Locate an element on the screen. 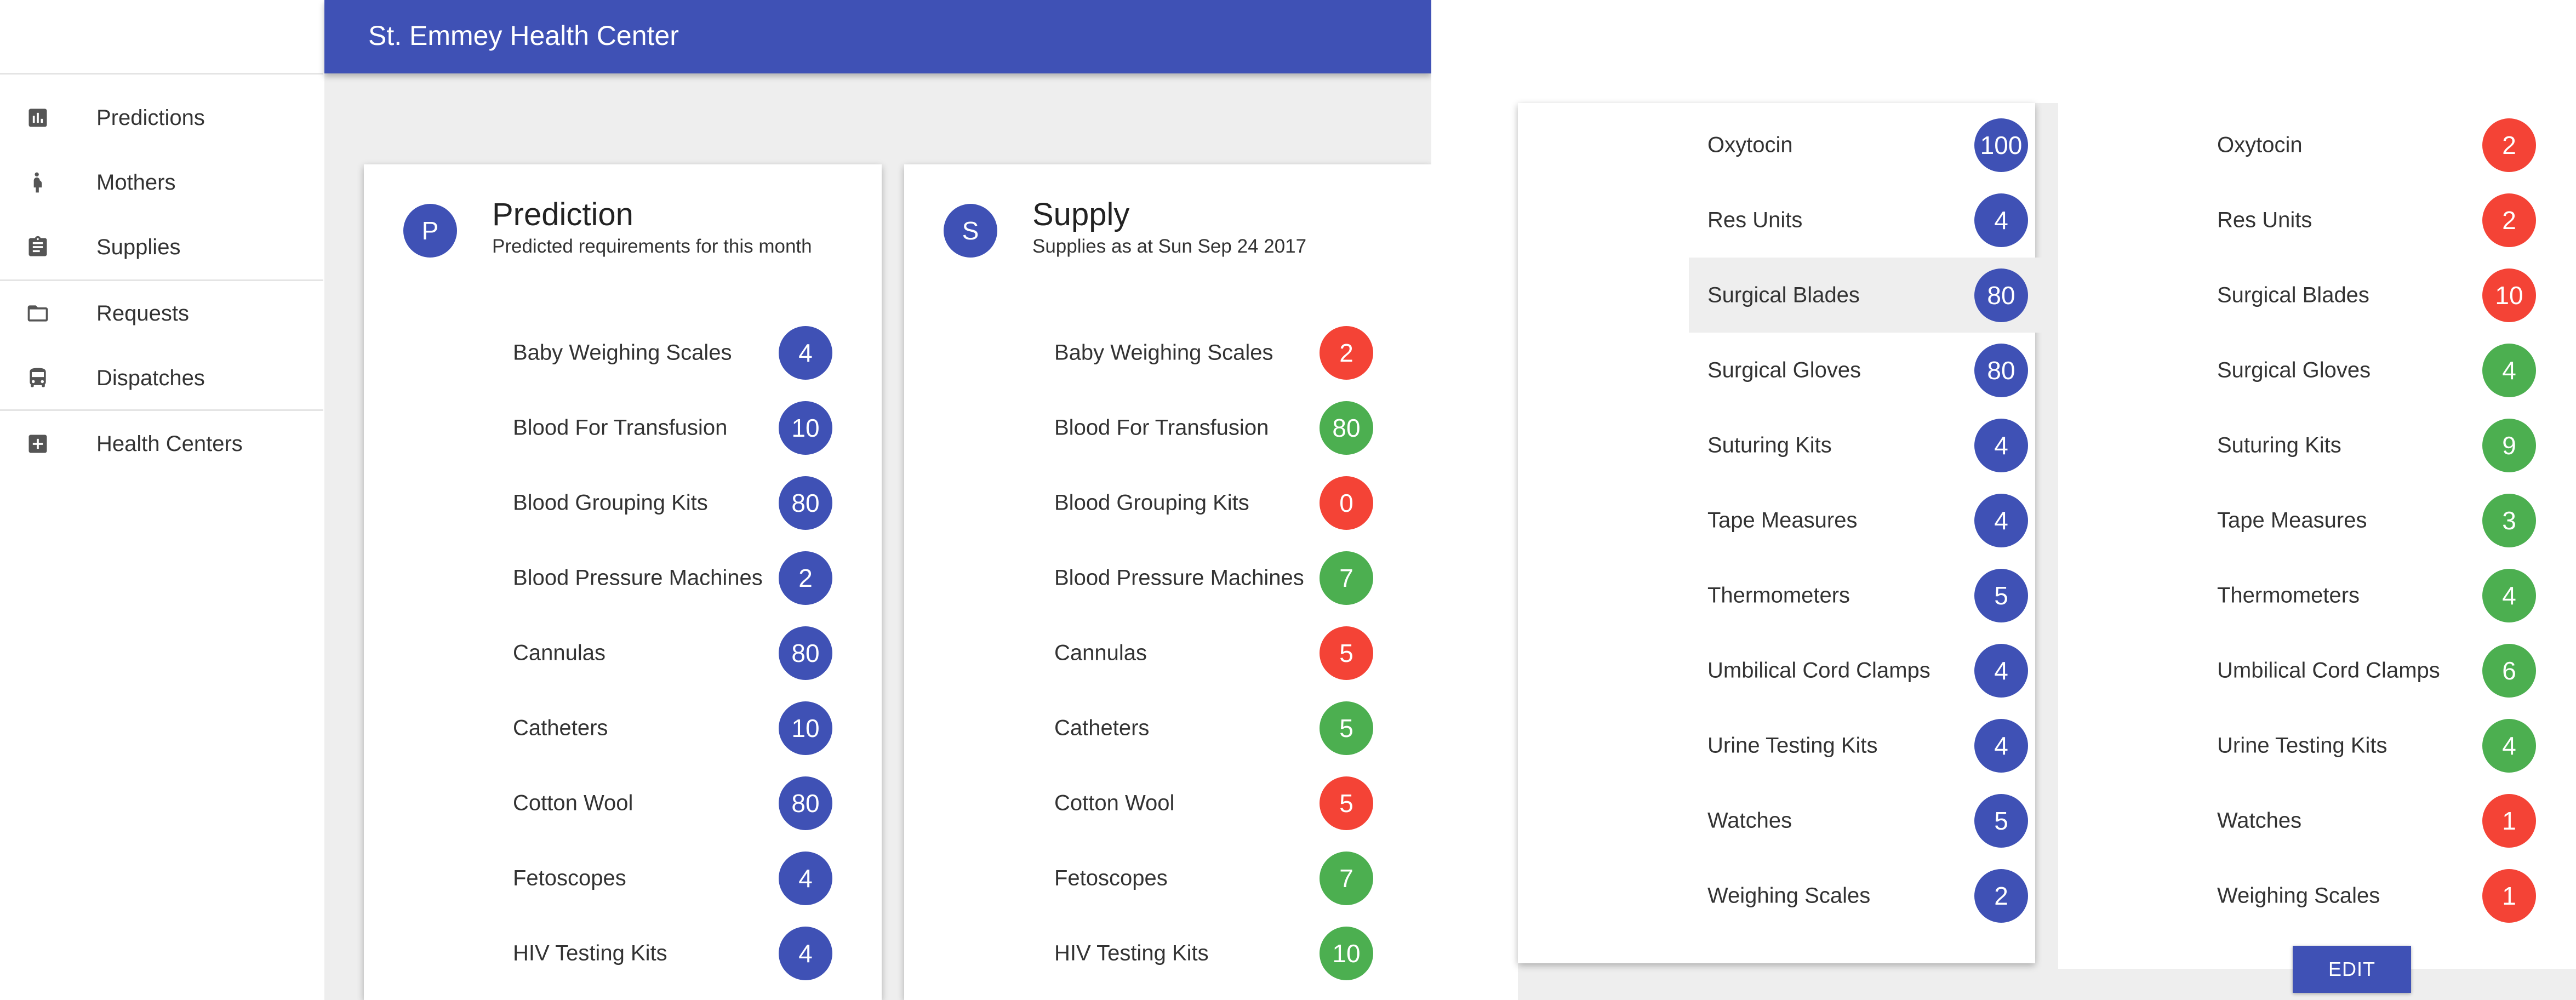 This screenshot has height=1000, width=2576. list-item: Res Units 2 is located at coordinates (2377, 220).